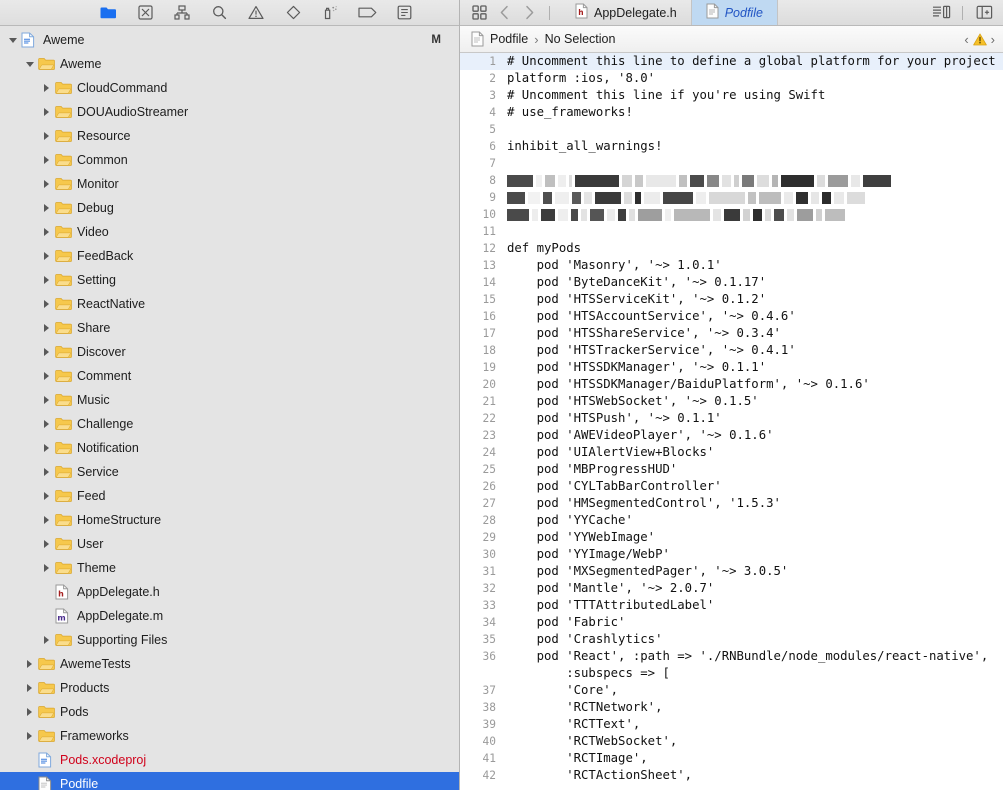  What do you see at coordinates (529, 13) in the screenshot?
I see `forward-arrow-icon` at bounding box center [529, 13].